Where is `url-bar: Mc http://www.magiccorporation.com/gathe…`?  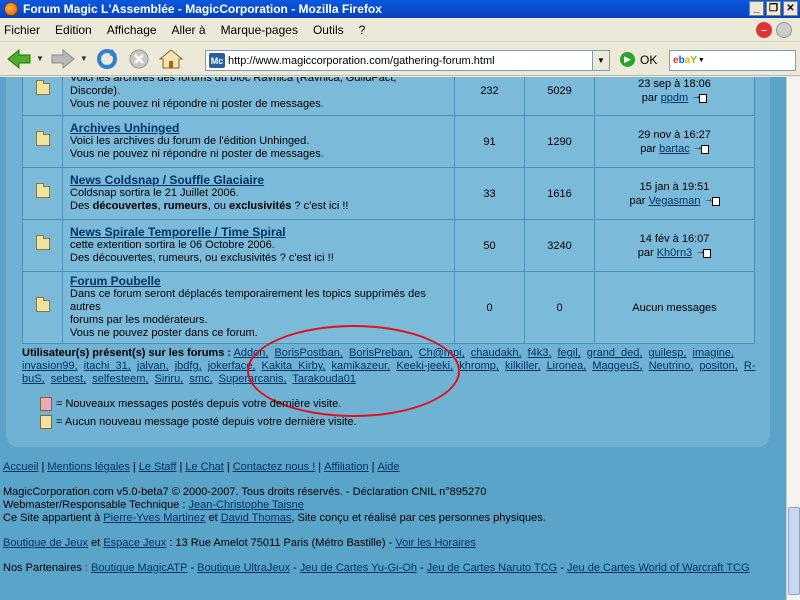
url-bar: Mc http://www.magiccorporation.com/gathe… is located at coordinates (407, 60).